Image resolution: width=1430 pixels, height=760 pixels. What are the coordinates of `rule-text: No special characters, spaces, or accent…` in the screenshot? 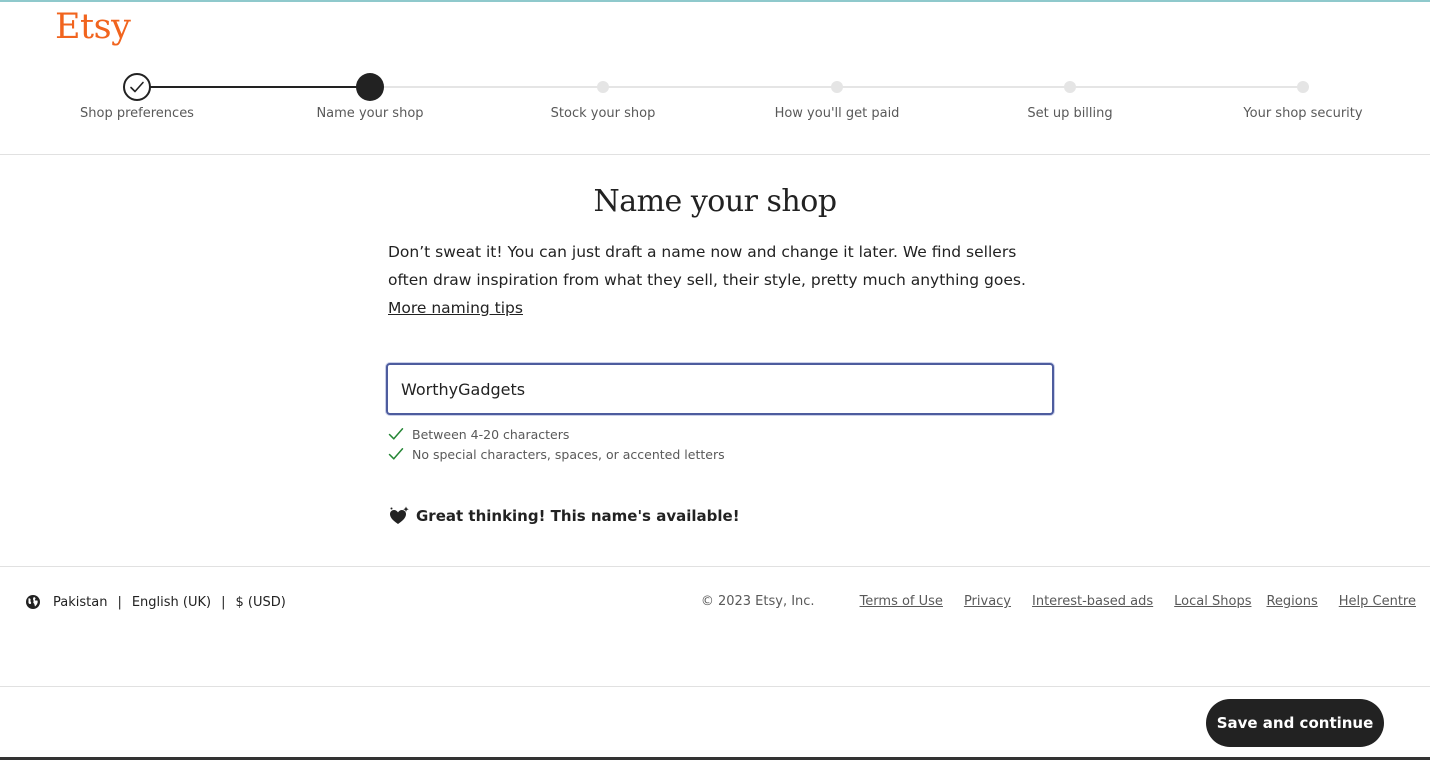 It's located at (568, 454).